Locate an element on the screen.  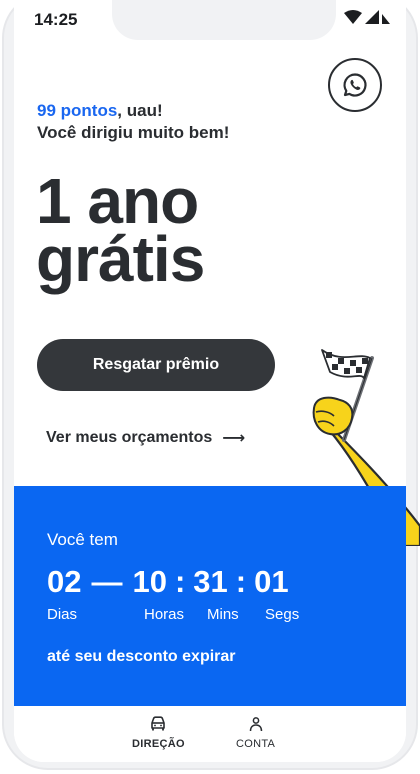
battery-icon is located at coordinates (386, 19).